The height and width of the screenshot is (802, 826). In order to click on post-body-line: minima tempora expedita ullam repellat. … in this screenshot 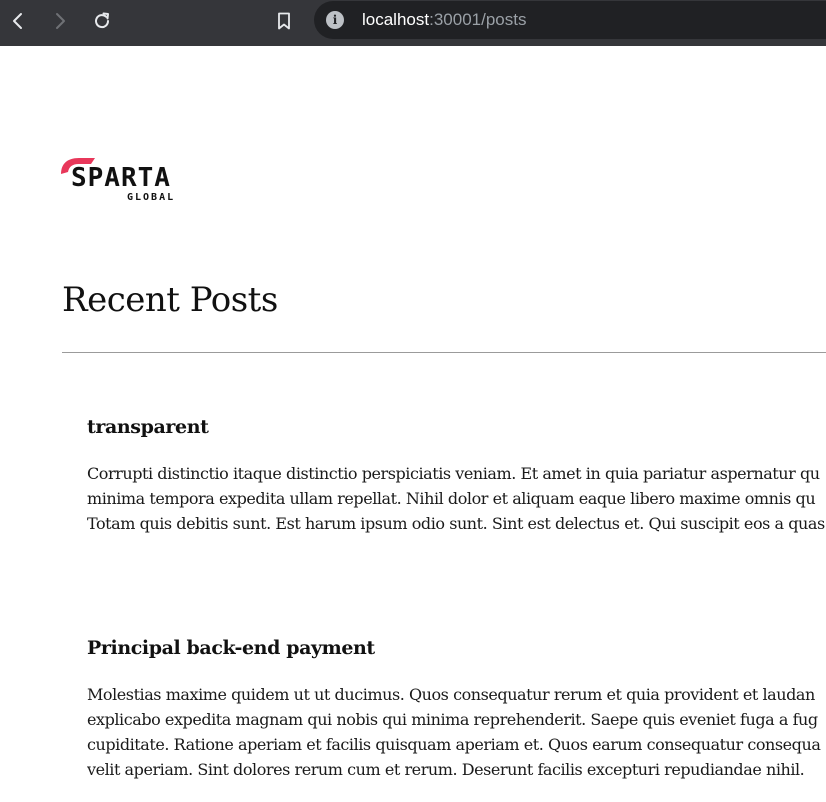, I will do `click(451, 498)`.